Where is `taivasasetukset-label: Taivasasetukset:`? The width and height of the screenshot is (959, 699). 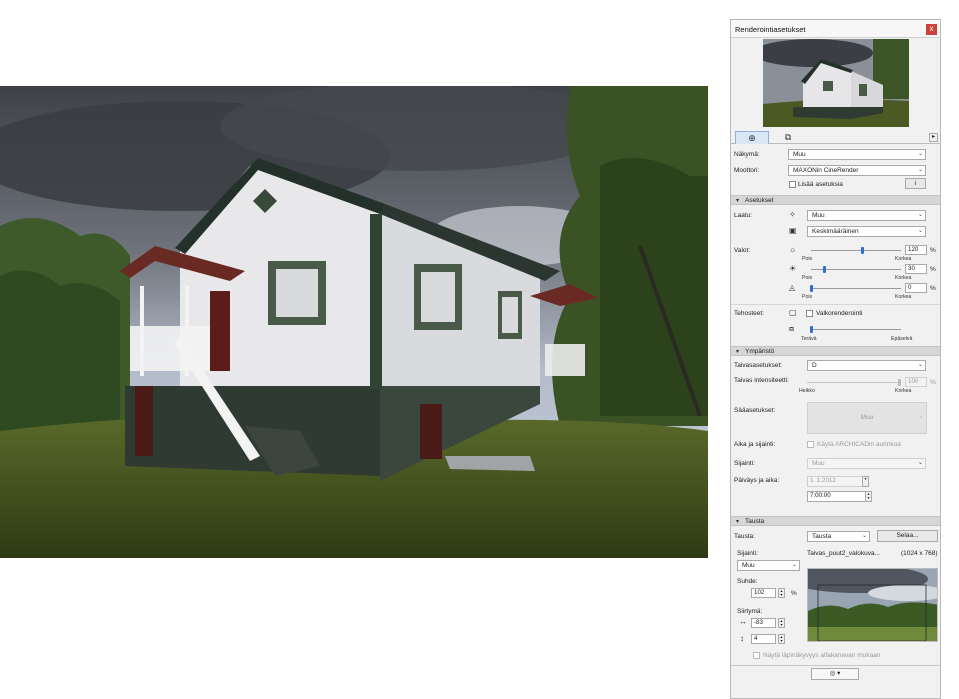 taivasasetukset-label: Taivasasetukset: is located at coordinates (758, 365).